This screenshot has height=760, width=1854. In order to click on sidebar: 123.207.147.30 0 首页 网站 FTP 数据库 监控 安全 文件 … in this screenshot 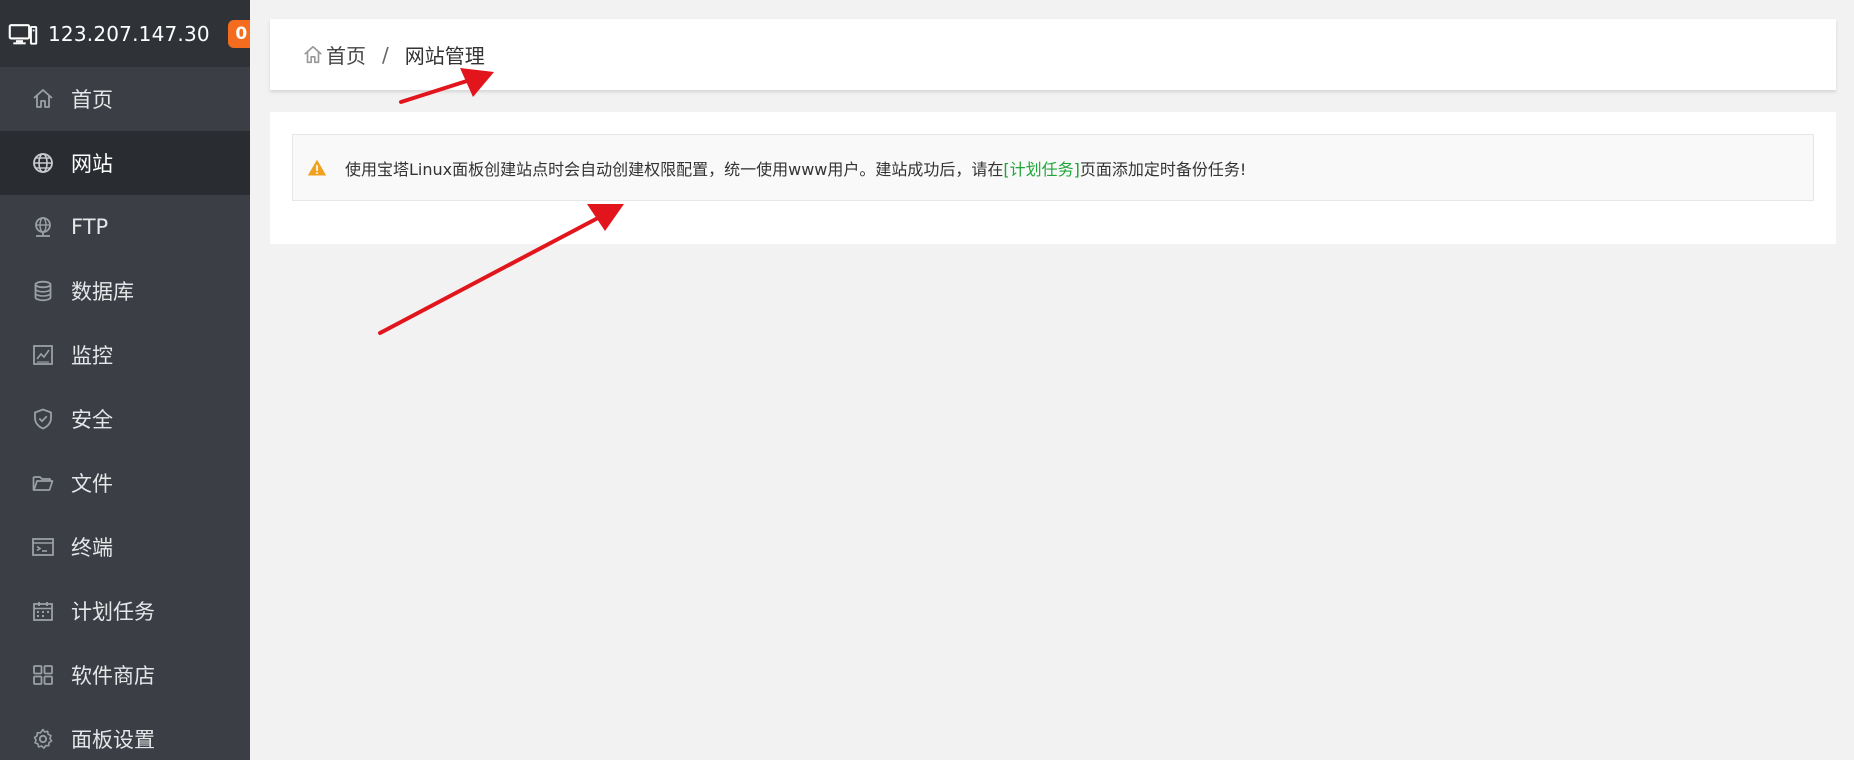, I will do `click(125, 380)`.